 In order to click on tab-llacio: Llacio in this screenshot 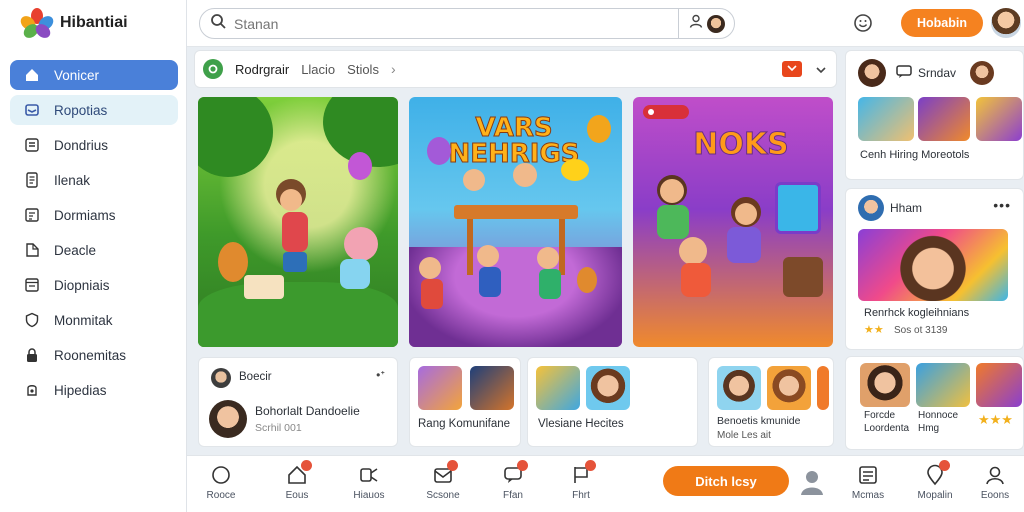, I will do `click(318, 69)`.